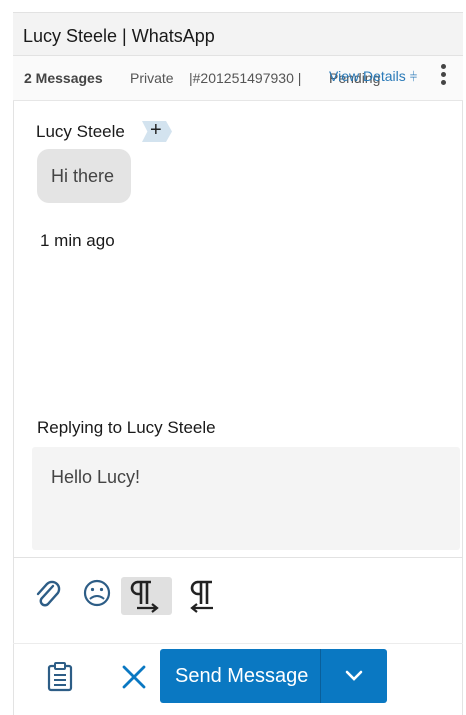 The image size is (466, 715). What do you see at coordinates (443, 77) in the screenshot?
I see `more-options-icon` at bounding box center [443, 77].